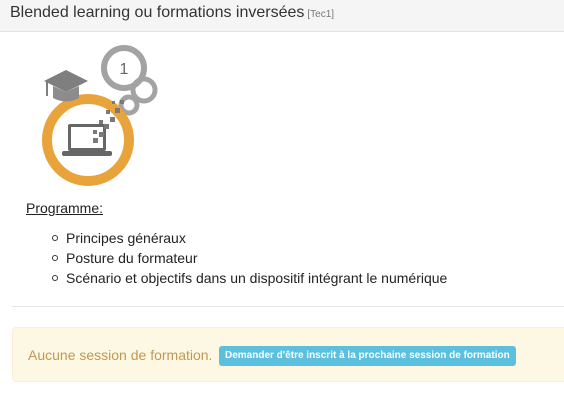 This screenshot has height=403, width=564. Describe the element at coordinates (321, 14) in the screenshot. I see `course-code: [Tec1]` at that location.